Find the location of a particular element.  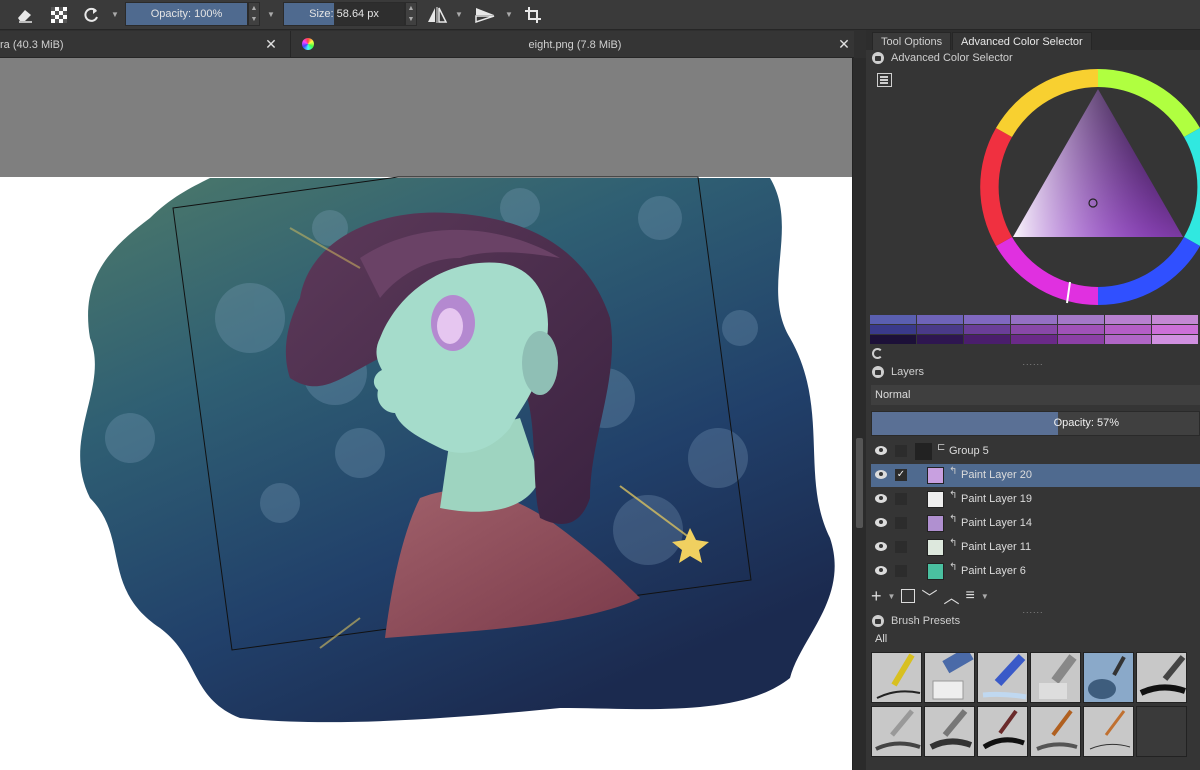

brush-preset-charcoal is located at coordinates (949, 731).